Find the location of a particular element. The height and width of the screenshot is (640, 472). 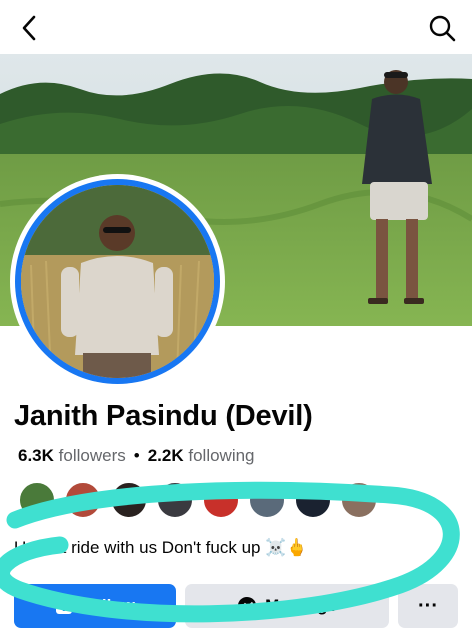

following-count: 2.2K is located at coordinates (165, 455).